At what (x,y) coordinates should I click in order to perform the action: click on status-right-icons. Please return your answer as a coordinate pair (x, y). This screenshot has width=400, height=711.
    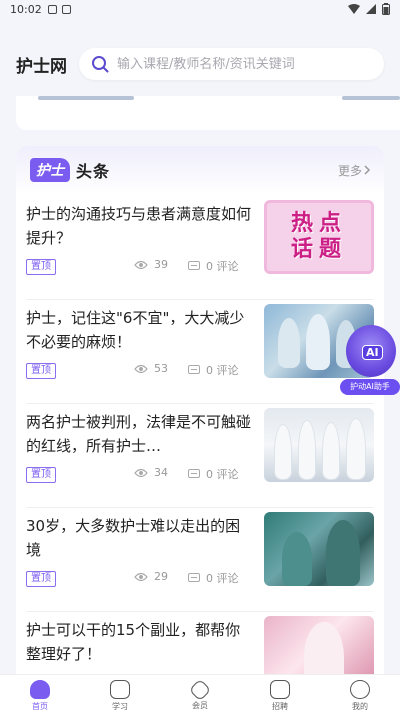
    Looking at the image, I should click on (369, 9).